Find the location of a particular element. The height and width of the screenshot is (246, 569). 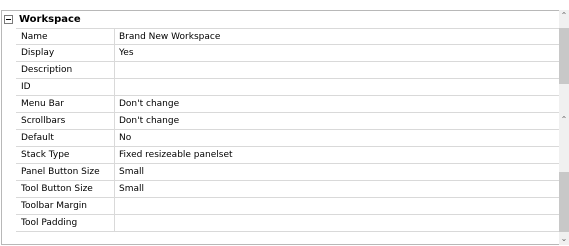

scrollbar-thumb-upper is located at coordinates (564, 56).